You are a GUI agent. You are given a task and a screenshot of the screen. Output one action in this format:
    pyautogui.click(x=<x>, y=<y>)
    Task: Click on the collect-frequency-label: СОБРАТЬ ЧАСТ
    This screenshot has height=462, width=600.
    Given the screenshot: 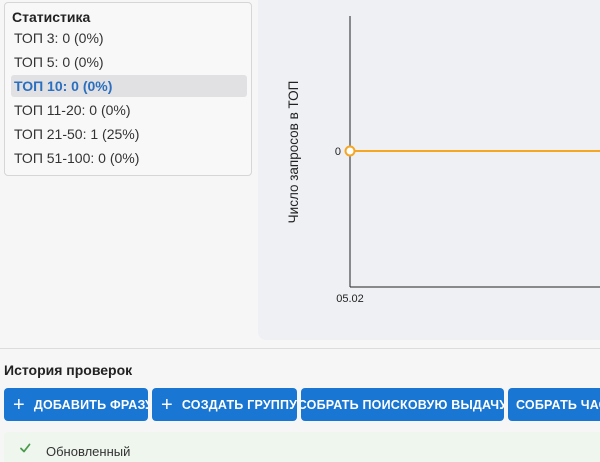 What is the action you would take?
    pyautogui.click(x=558, y=404)
    